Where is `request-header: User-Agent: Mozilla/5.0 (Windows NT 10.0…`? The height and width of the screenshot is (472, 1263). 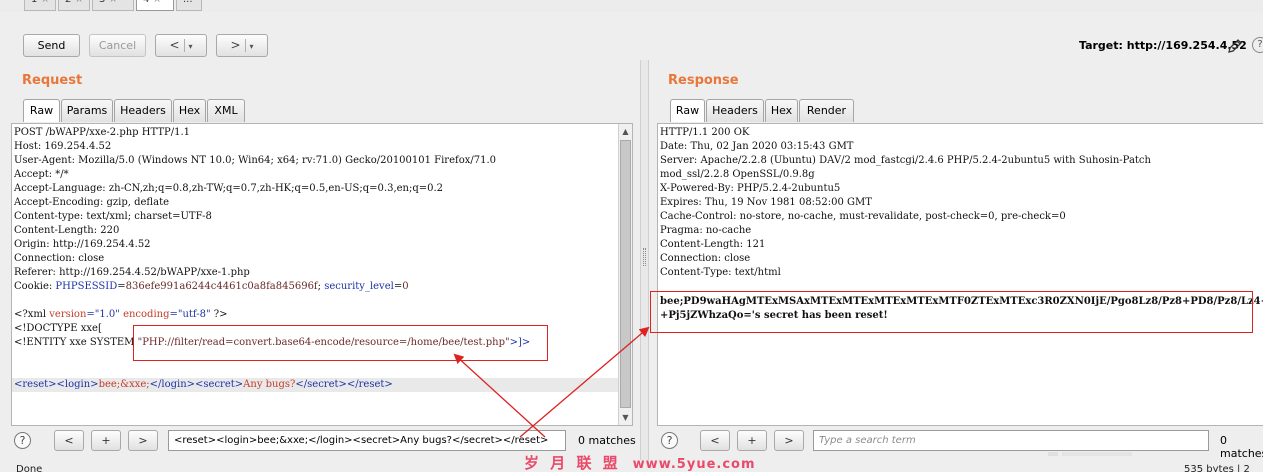 request-header: User-Agent: Mozilla/5.0 (Windows NT 10.0… is located at coordinates (255, 160).